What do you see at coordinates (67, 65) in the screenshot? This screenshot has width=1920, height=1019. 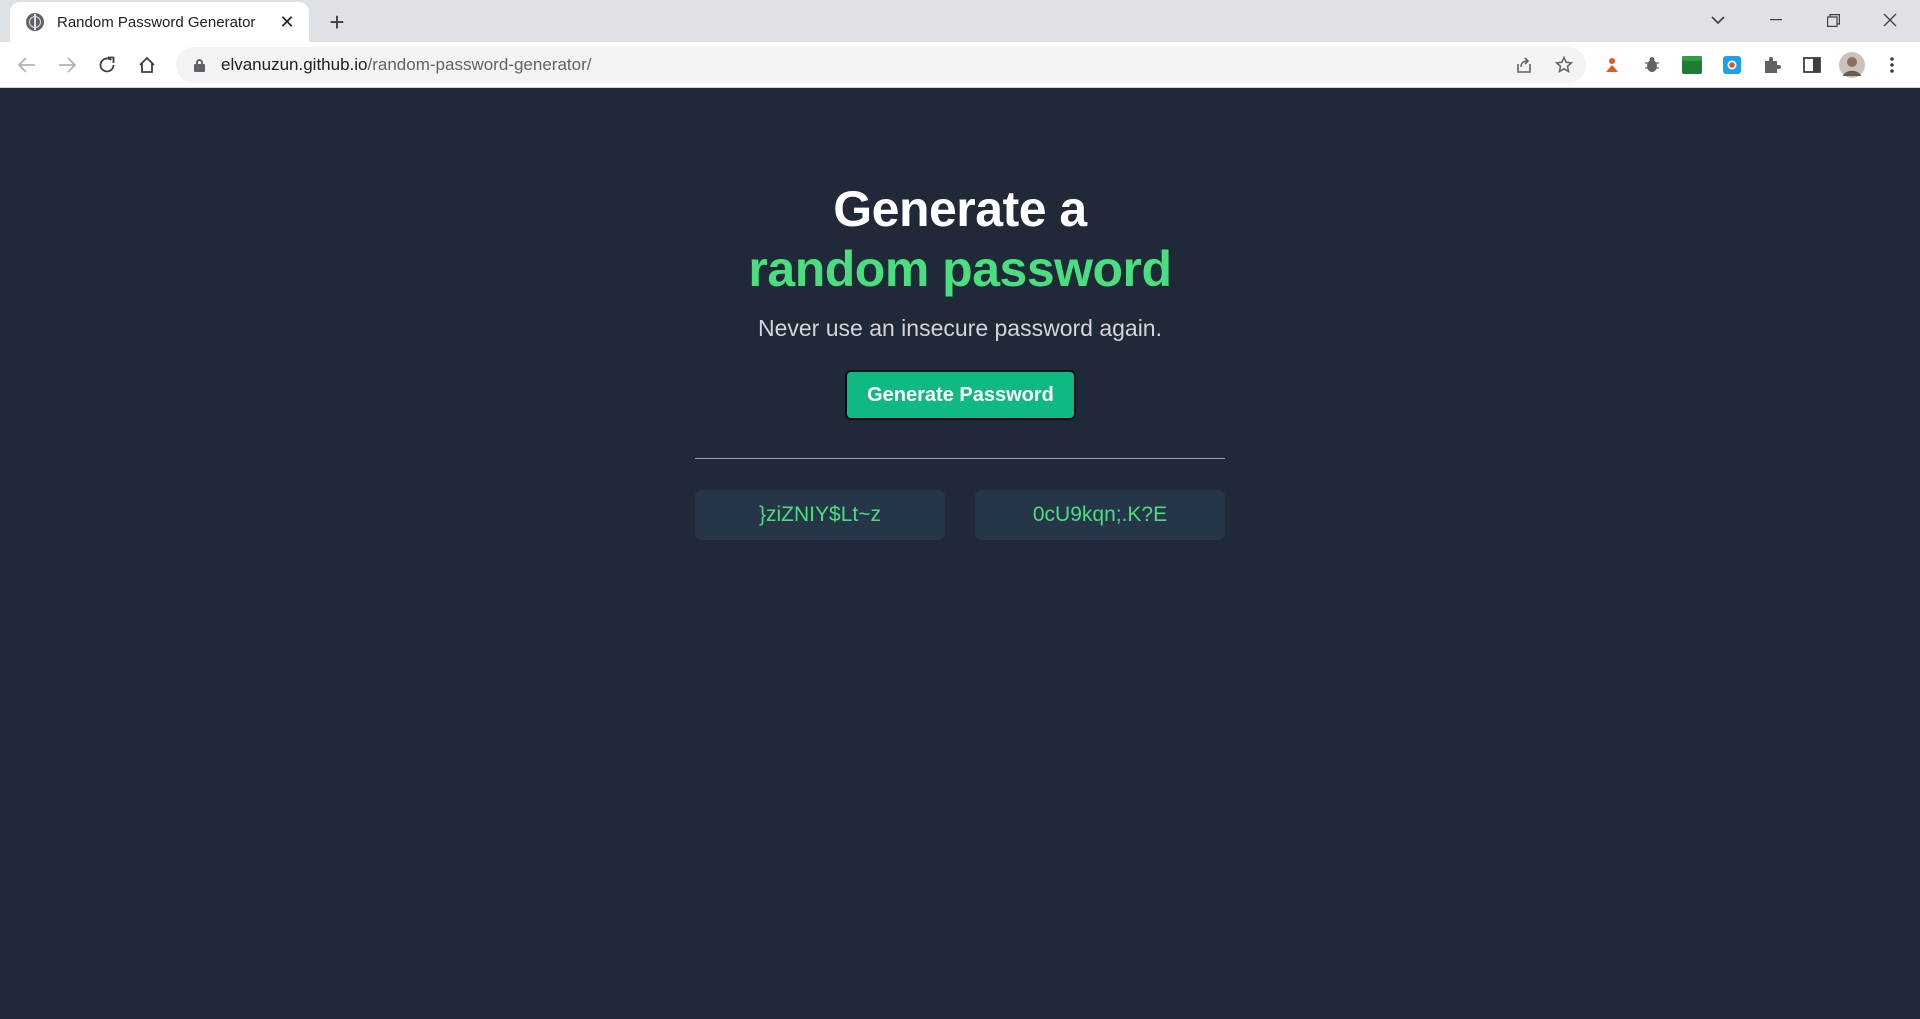 I see `forward-icon` at bounding box center [67, 65].